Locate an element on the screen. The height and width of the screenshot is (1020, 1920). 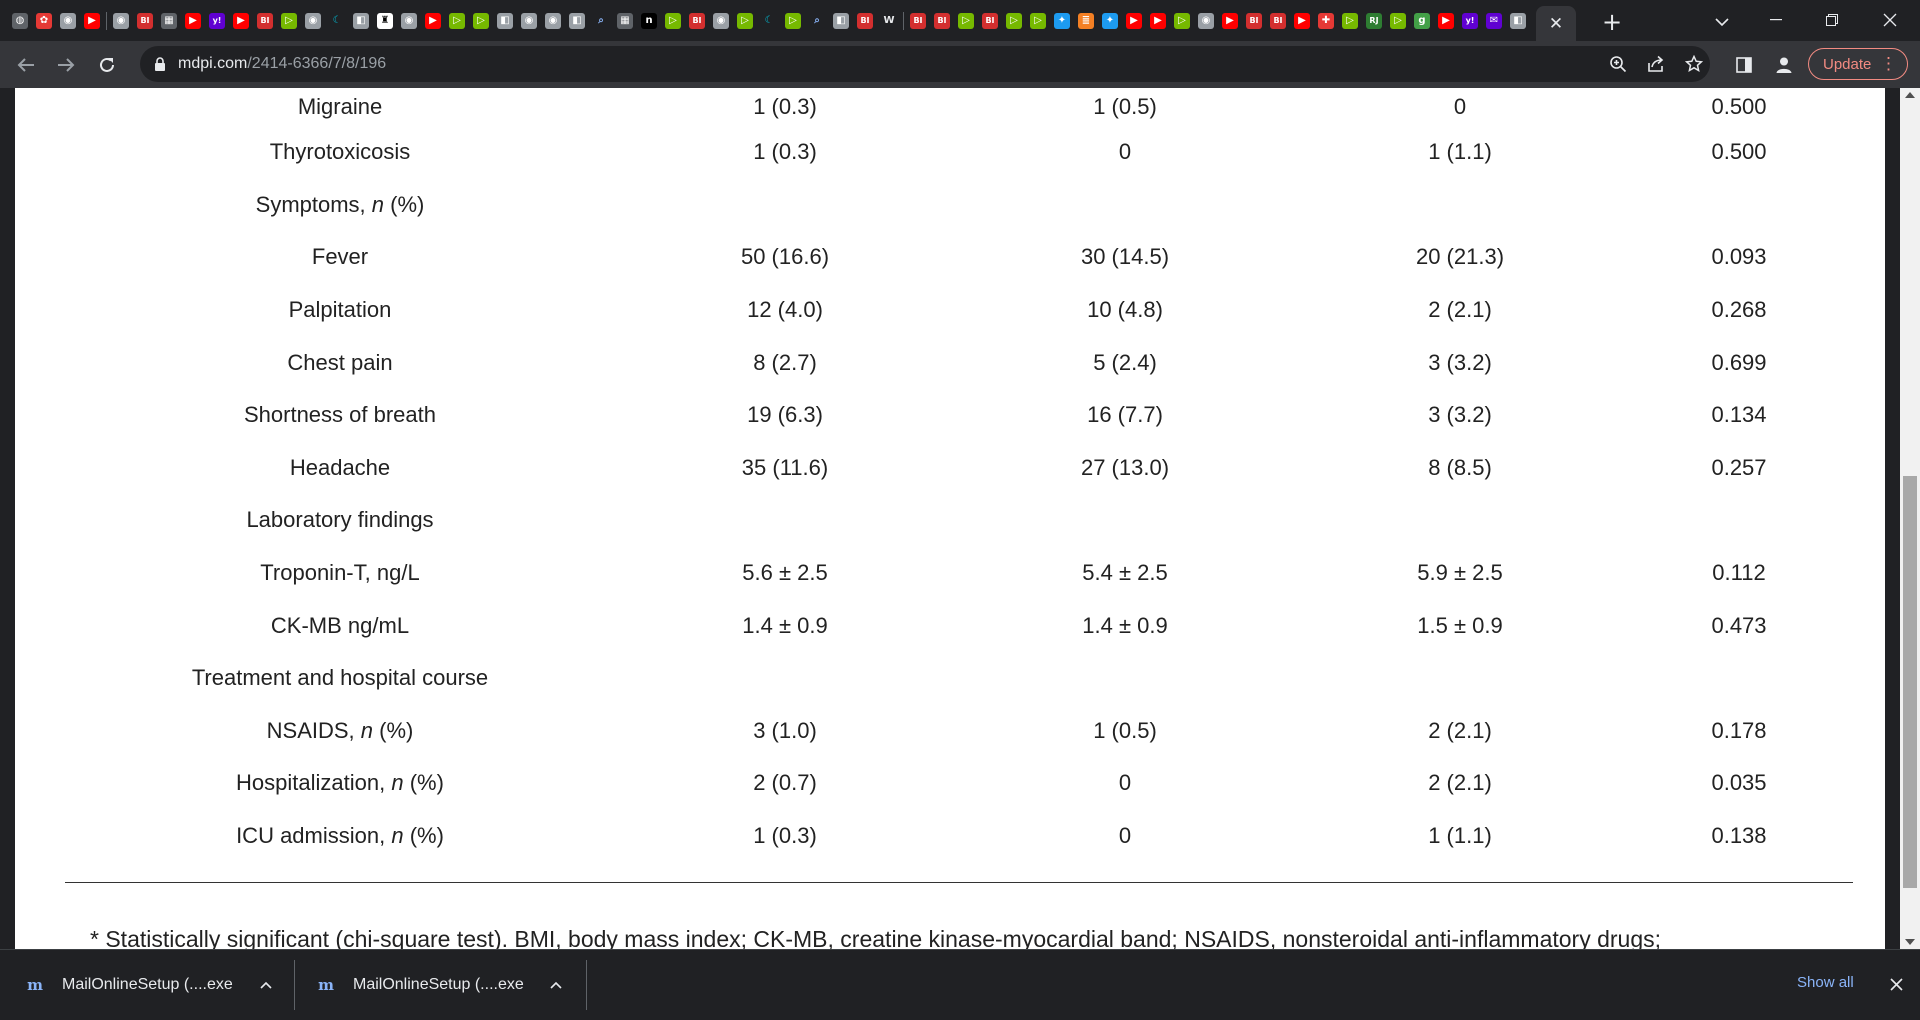
zoom-icon is located at coordinates (1618, 64).